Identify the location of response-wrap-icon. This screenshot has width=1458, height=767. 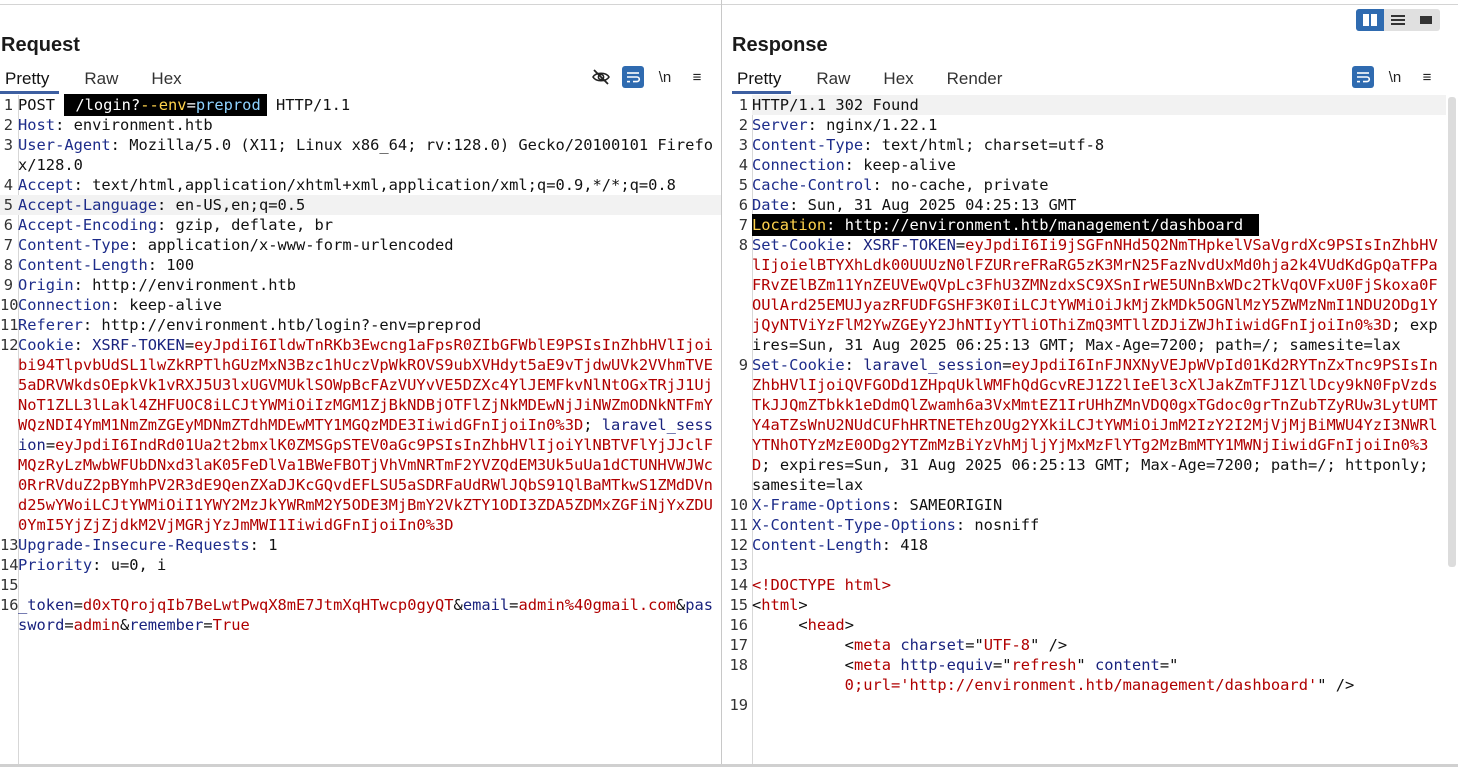
(1363, 77).